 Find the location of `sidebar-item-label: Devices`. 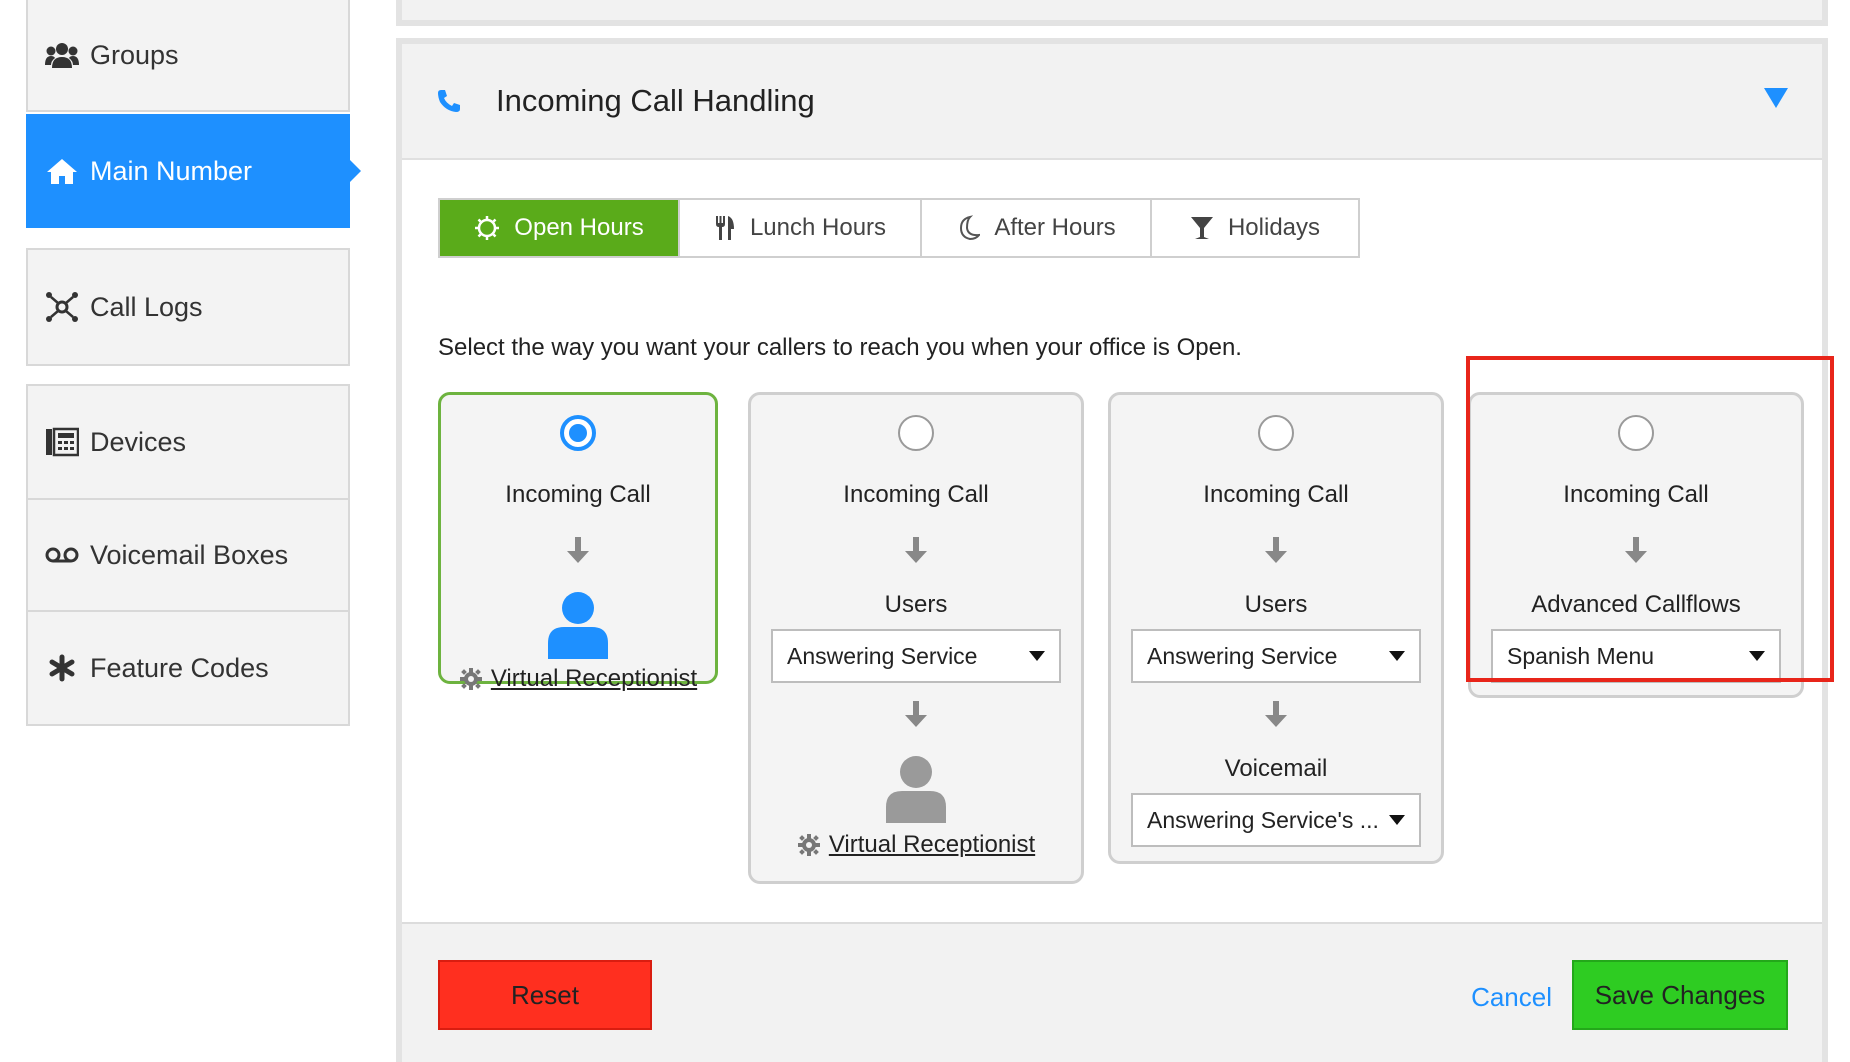

sidebar-item-label: Devices is located at coordinates (138, 441).